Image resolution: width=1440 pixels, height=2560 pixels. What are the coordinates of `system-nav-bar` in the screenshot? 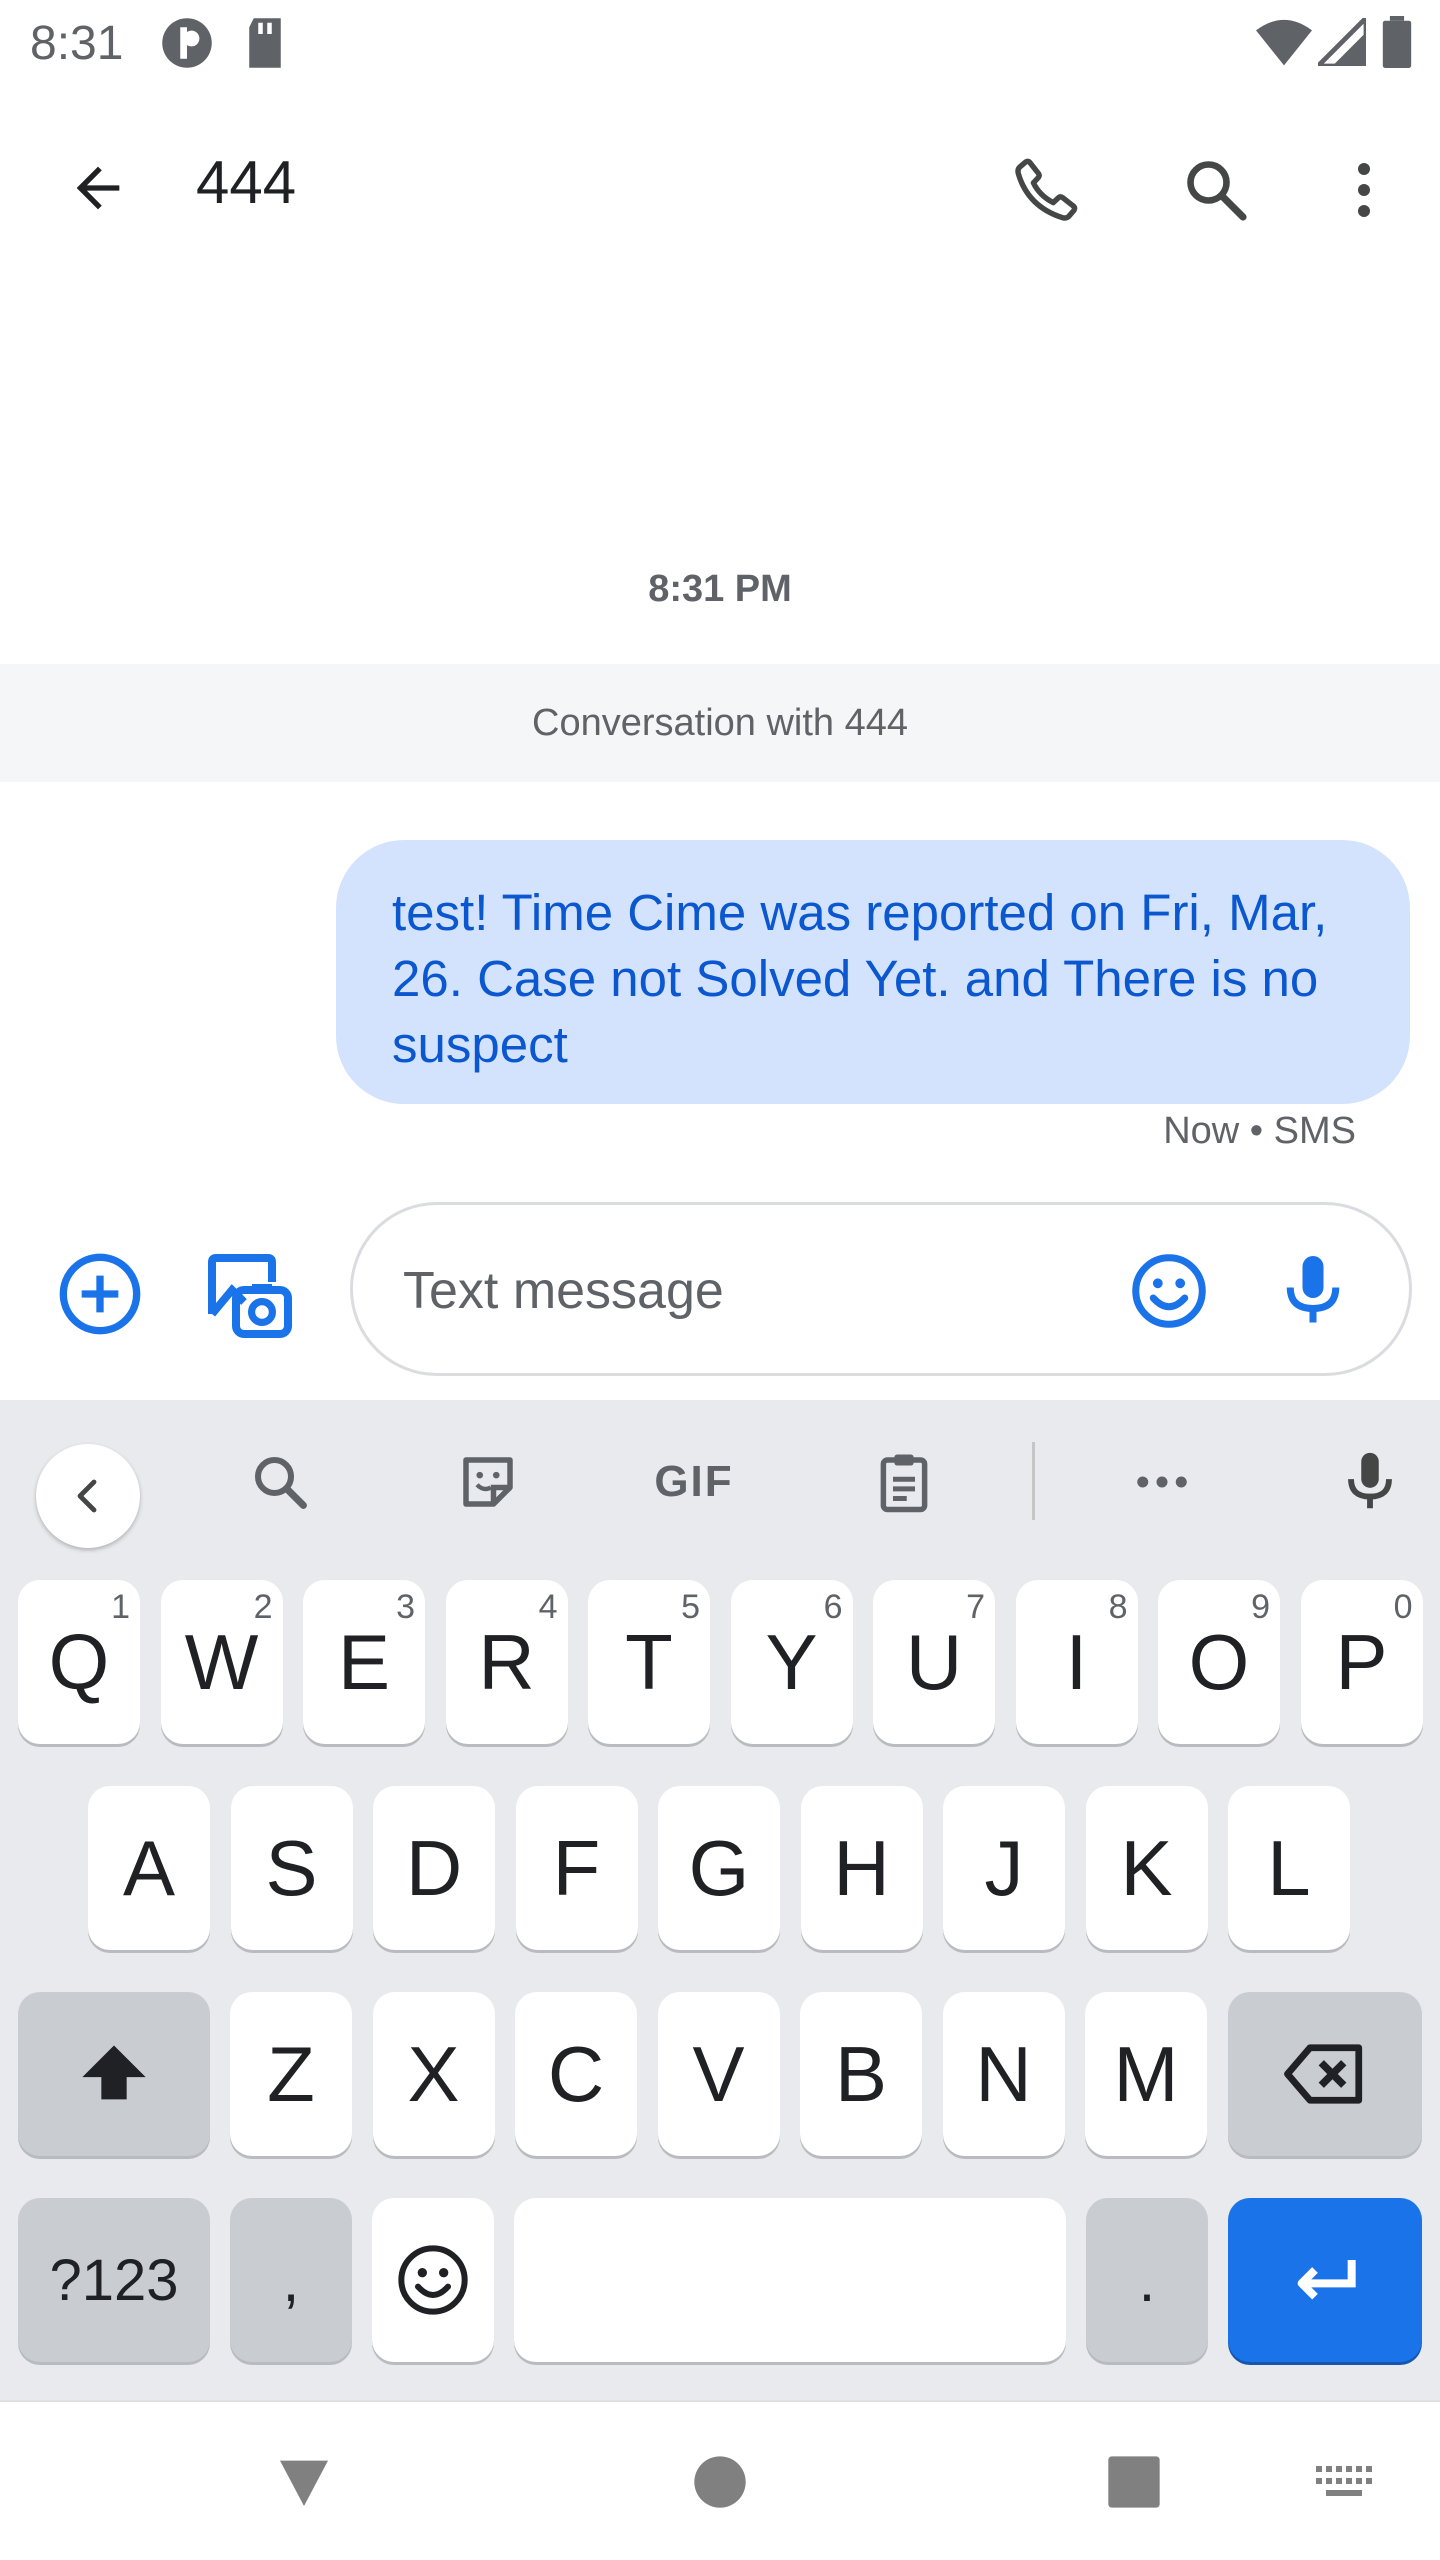 It's located at (720, 2480).